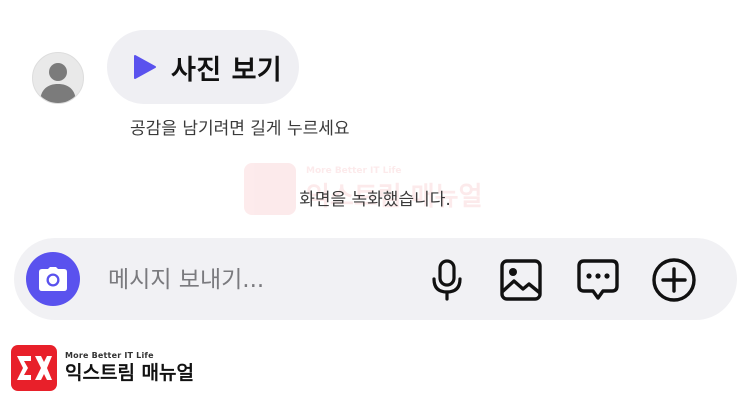  What do you see at coordinates (34, 368) in the screenshot?
I see `brand-logo-icon` at bounding box center [34, 368].